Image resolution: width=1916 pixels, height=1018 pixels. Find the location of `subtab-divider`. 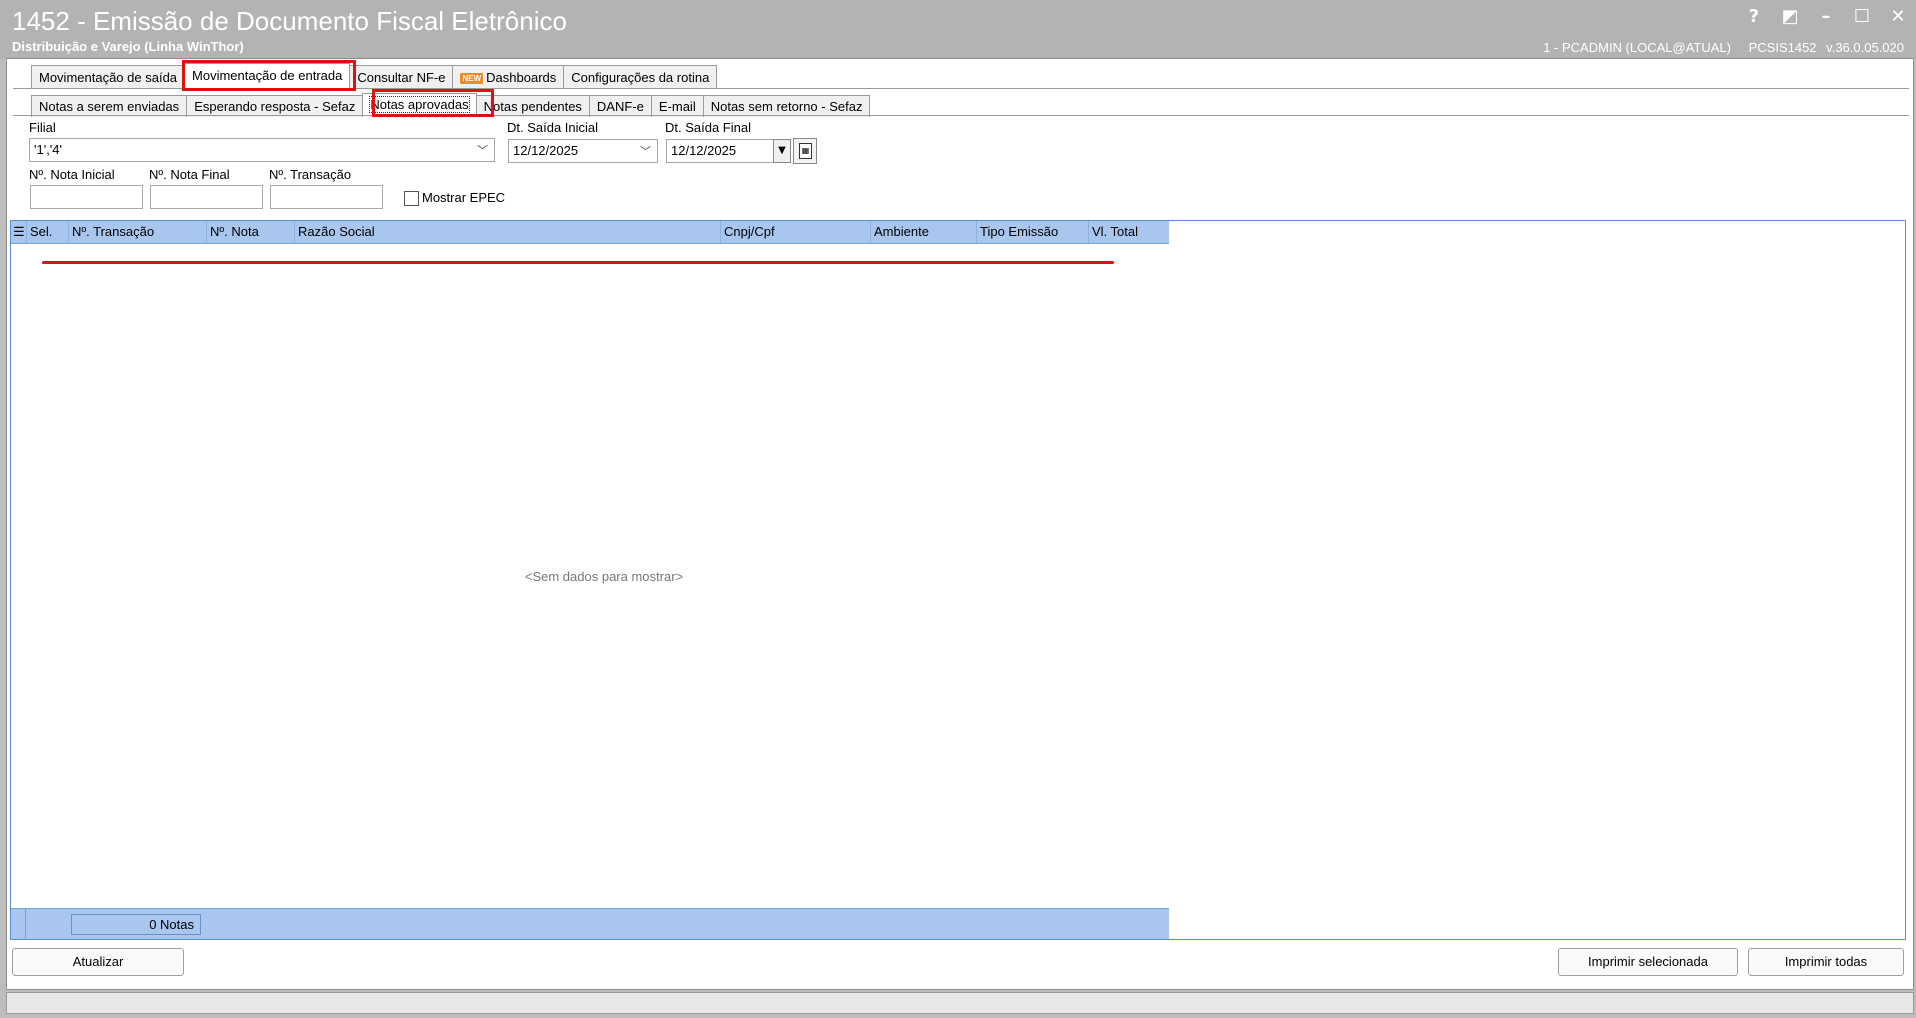

subtab-divider is located at coordinates (961, 115).